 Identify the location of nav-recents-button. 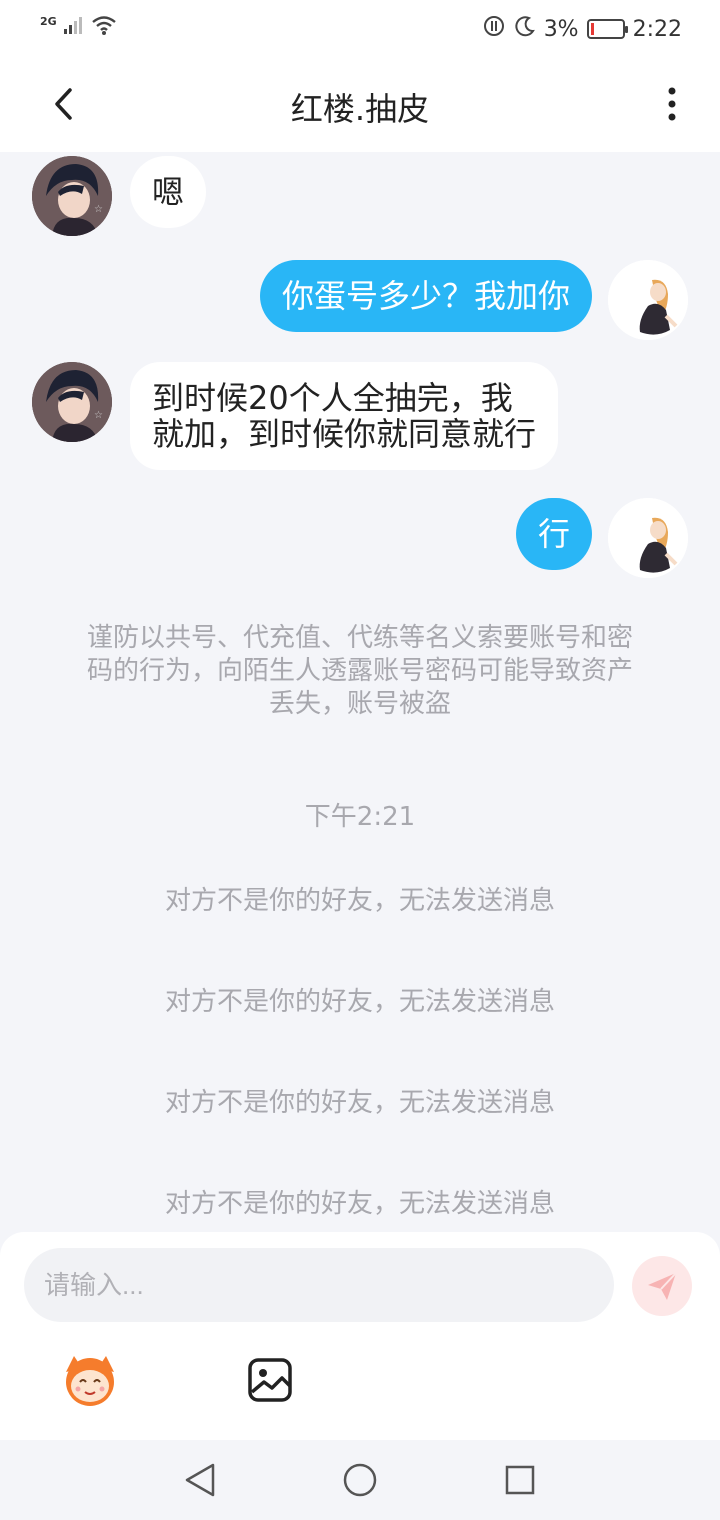
(520, 1480).